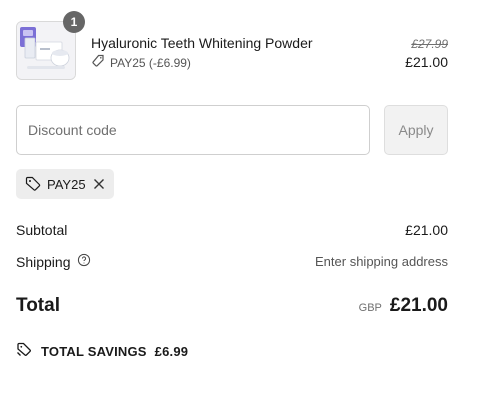 This screenshot has height=403, width=500. What do you see at coordinates (74, 22) in the screenshot?
I see `quantity-badge: 1` at bounding box center [74, 22].